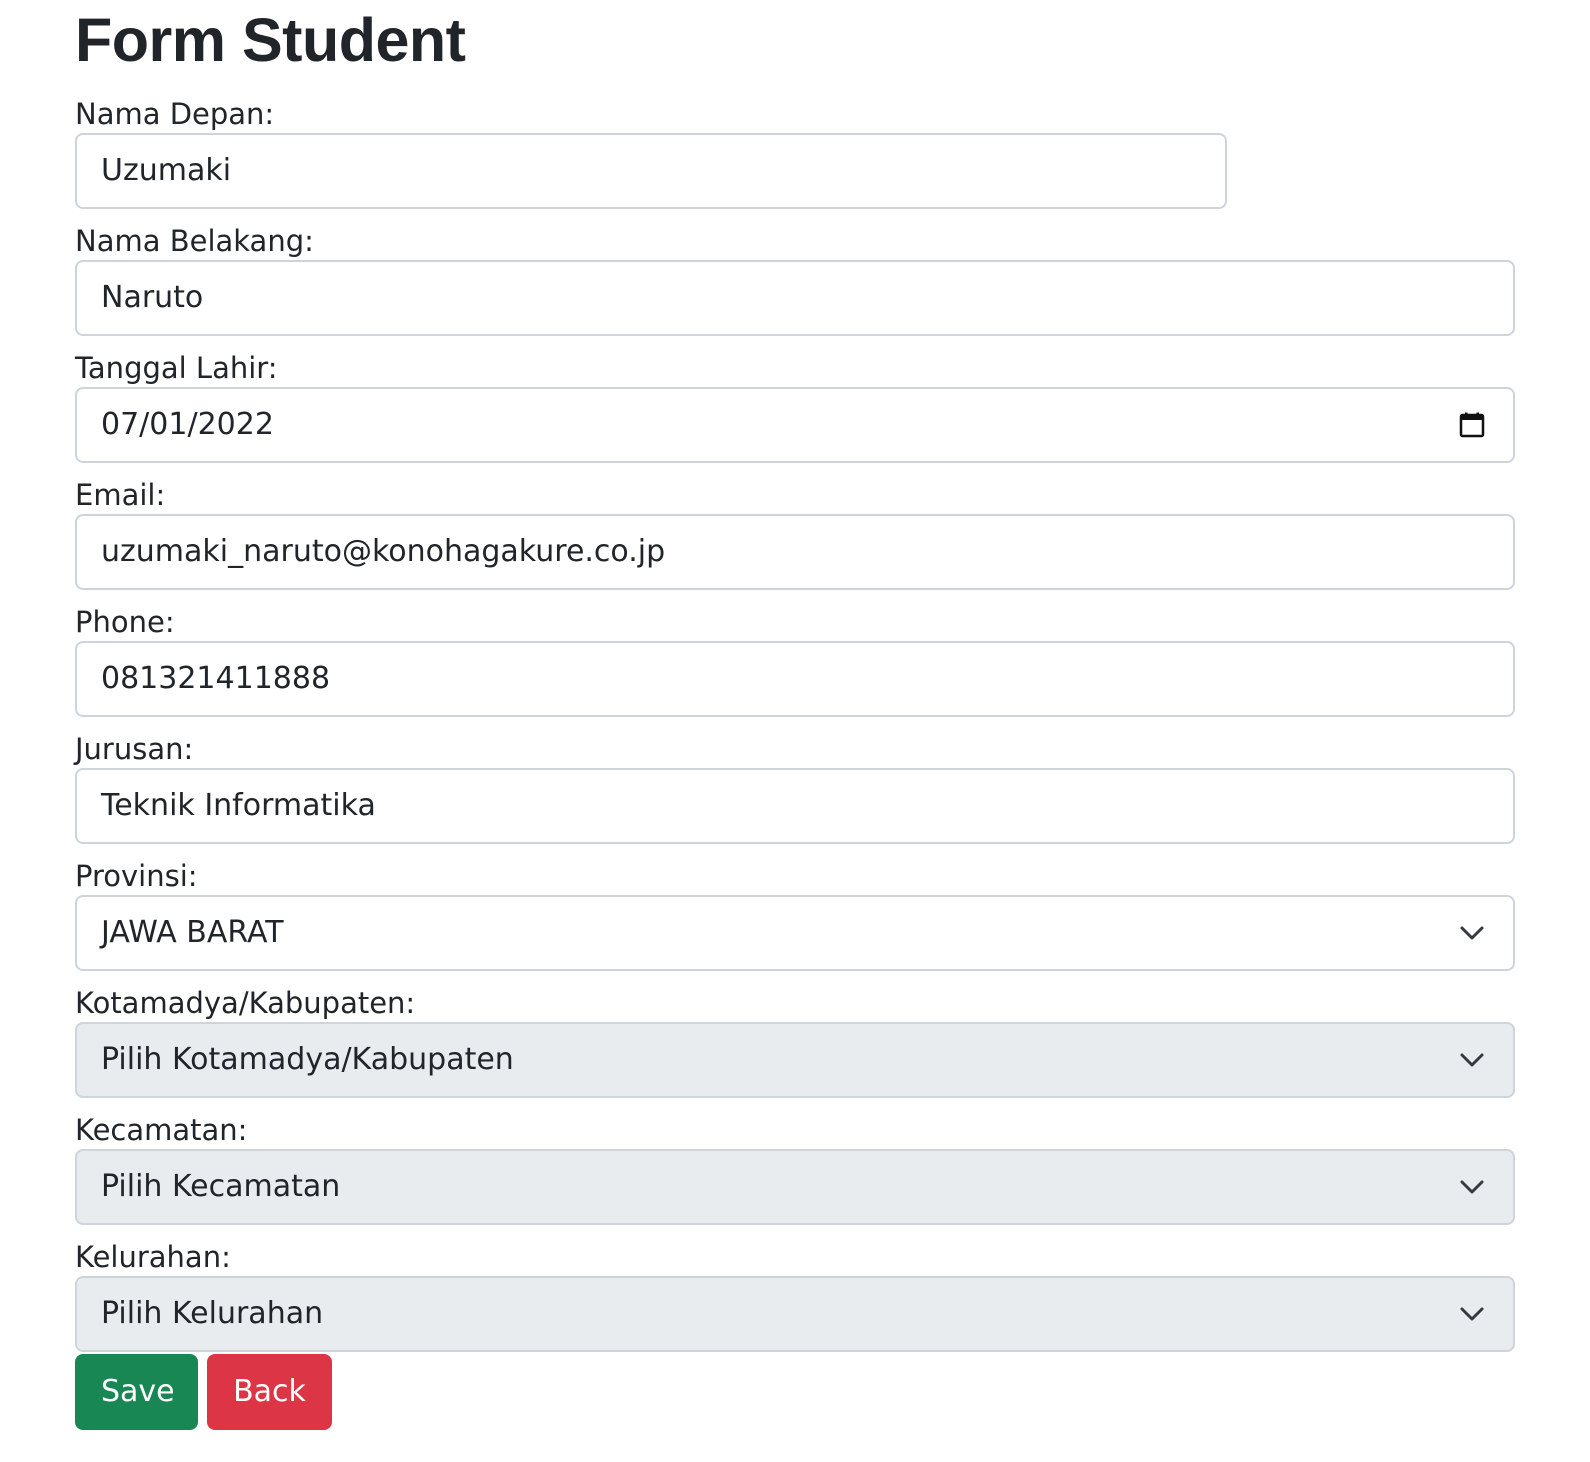  What do you see at coordinates (166, 170) in the screenshot?
I see `nama-depan-value: Uzumaki` at bounding box center [166, 170].